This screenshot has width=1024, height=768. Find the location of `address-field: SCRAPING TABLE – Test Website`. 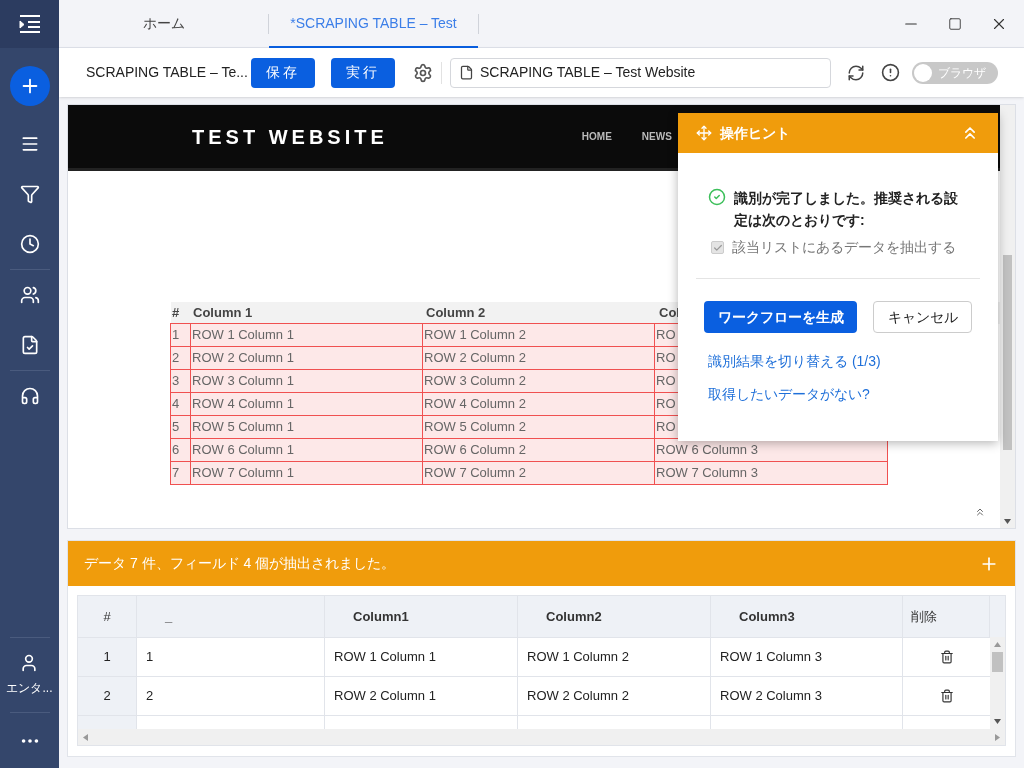

address-field: SCRAPING TABLE – Test Website is located at coordinates (640, 72).